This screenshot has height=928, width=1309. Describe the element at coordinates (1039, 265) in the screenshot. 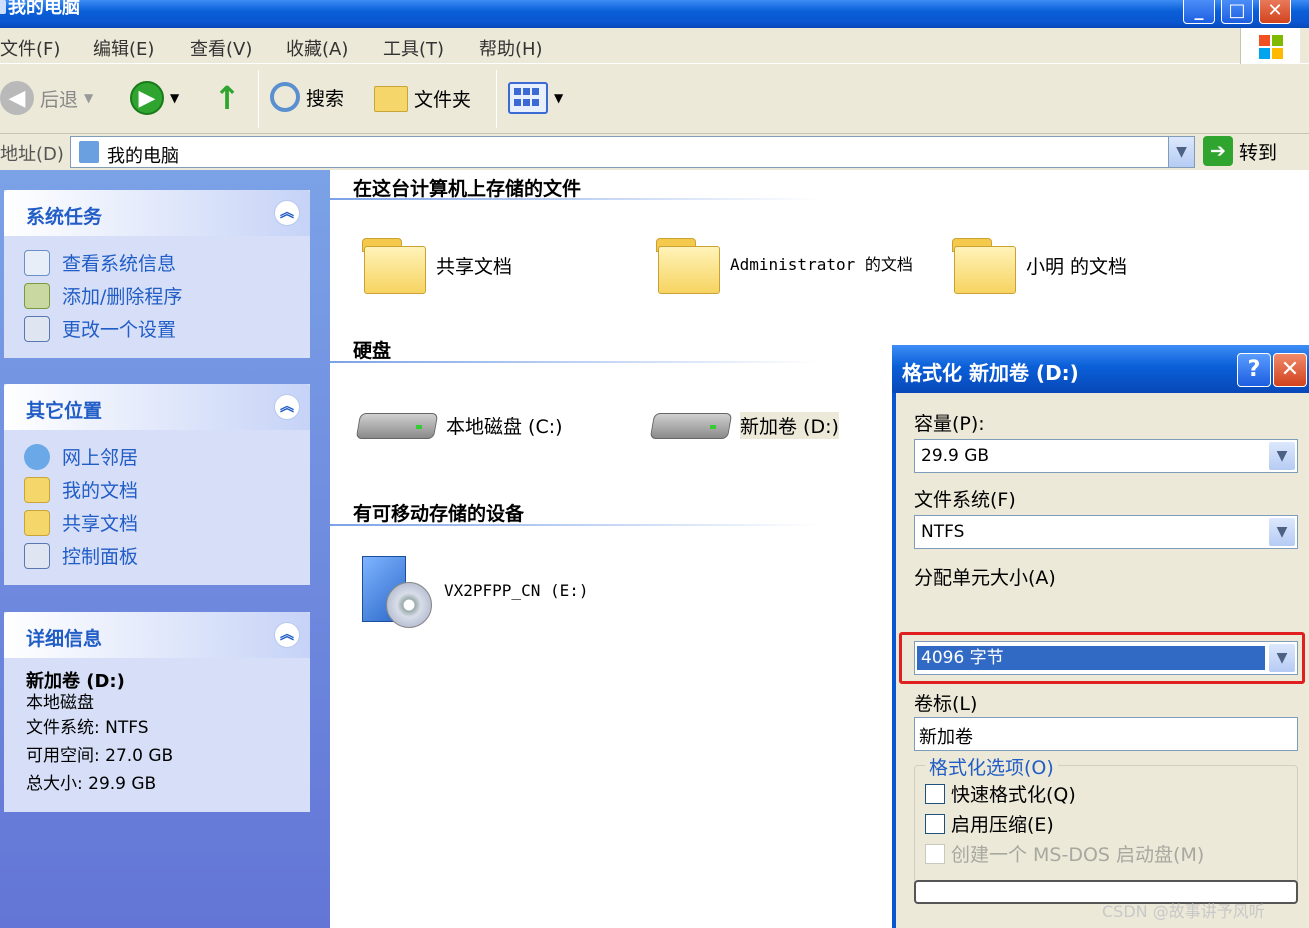

I see `folder-xiaoming-documents: 小明 的文档` at that location.